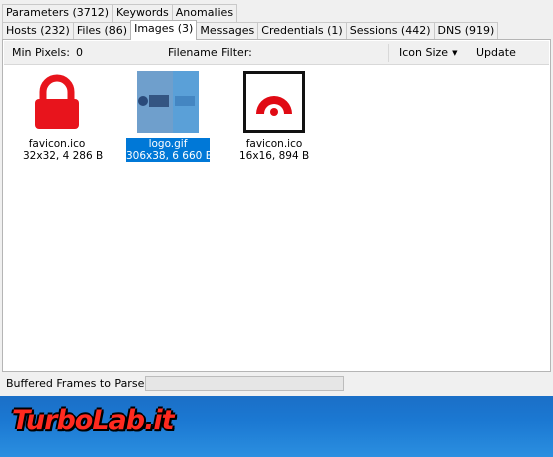 The image size is (553, 457). What do you see at coordinates (58, 13) in the screenshot?
I see `tab-parameters: Parameters (3712)` at bounding box center [58, 13].